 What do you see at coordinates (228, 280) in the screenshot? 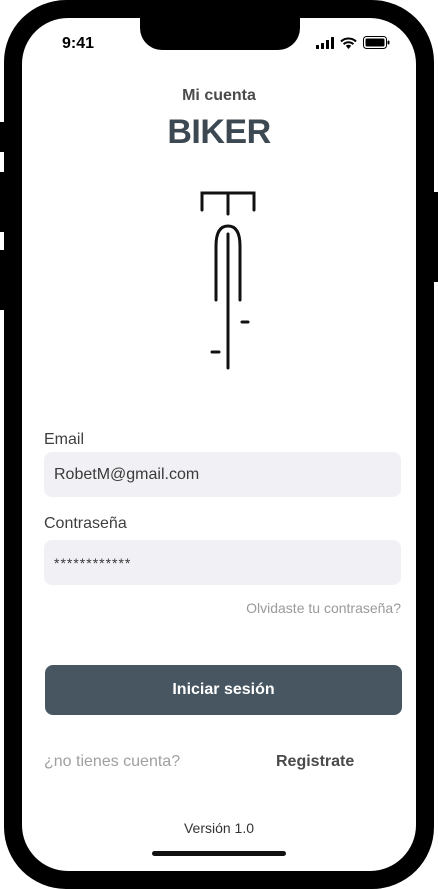
I see `bicycle-front-icon` at bounding box center [228, 280].